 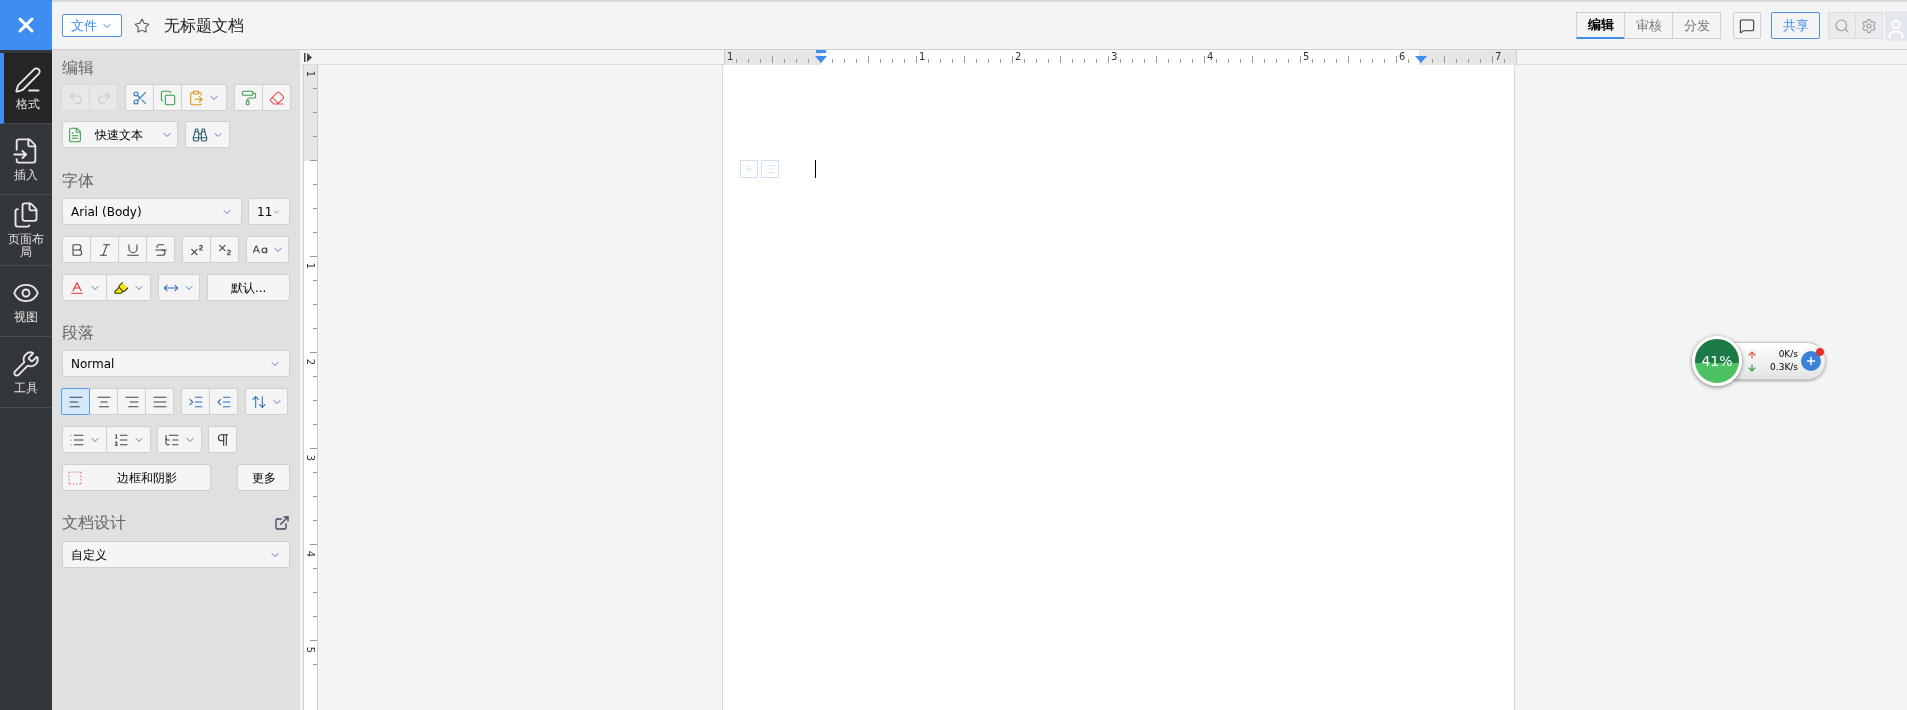 I want to click on mode-tab: 分发, so click(x=1696, y=25).